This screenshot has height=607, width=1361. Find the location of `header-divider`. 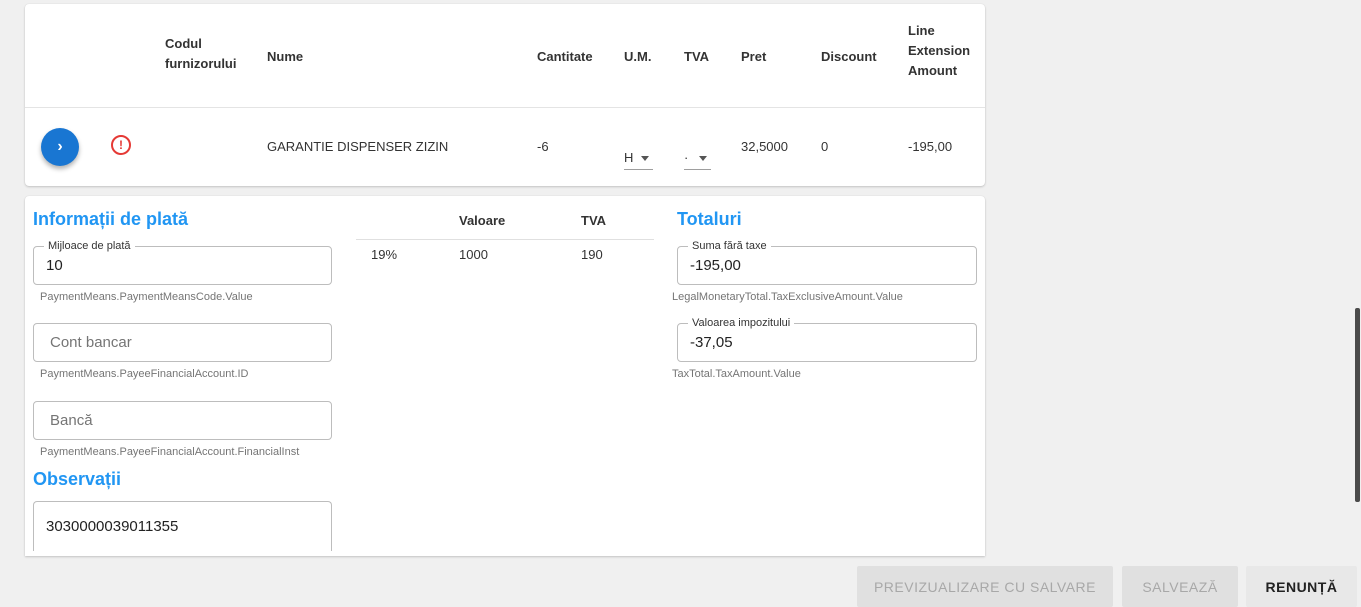

header-divider is located at coordinates (505, 107).